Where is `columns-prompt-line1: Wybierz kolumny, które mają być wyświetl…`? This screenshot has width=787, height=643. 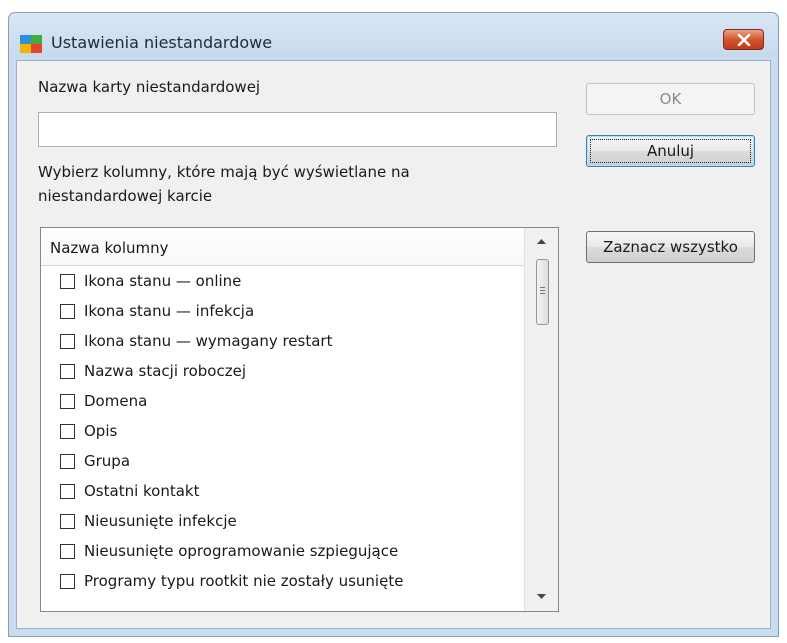 columns-prompt-line1: Wybierz kolumny, które mają być wyświetl… is located at coordinates (224, 172).